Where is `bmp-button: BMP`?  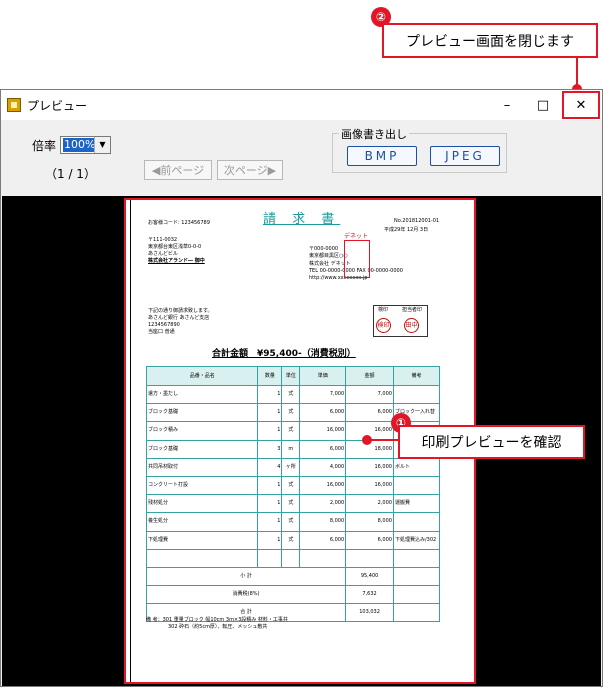 bmp-button: BMP is located at coordinates (382, 156).